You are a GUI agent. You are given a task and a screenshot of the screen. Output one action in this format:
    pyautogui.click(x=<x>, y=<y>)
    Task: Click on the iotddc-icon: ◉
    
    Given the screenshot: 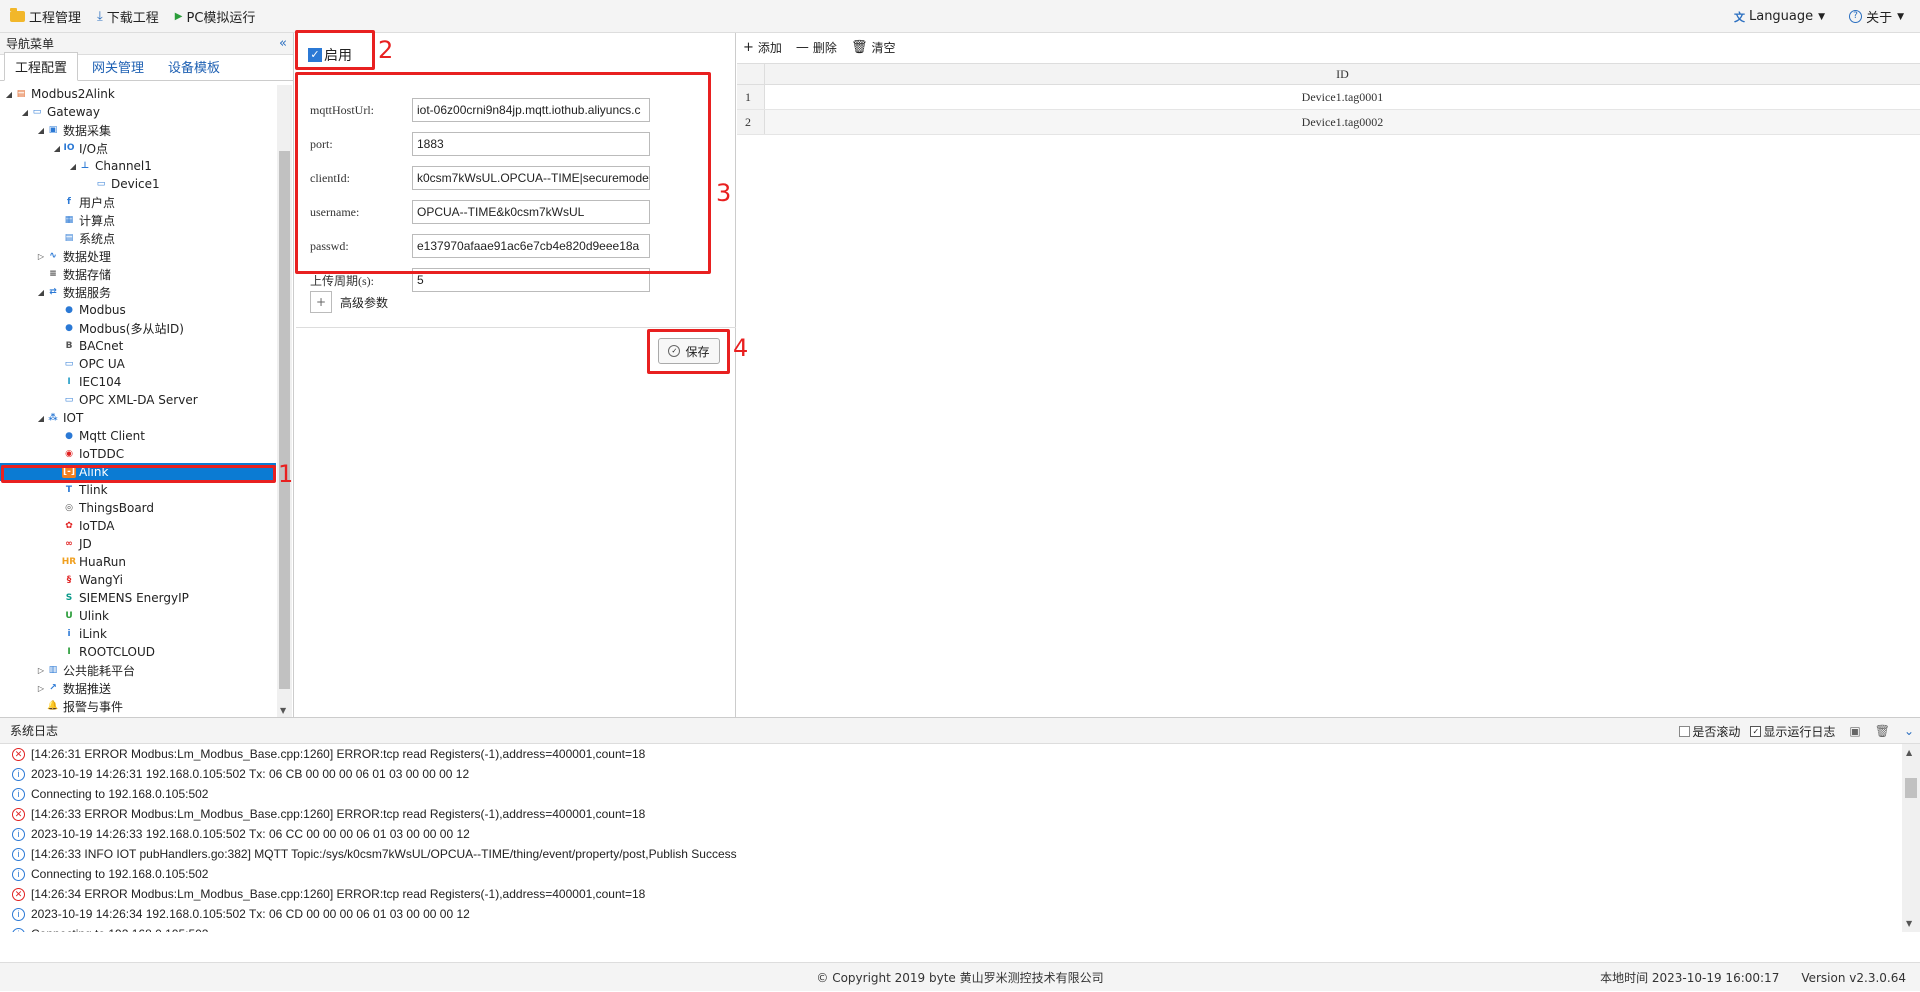 What is the action you would take?
    pyautogui.click(x=69, y=454)
    